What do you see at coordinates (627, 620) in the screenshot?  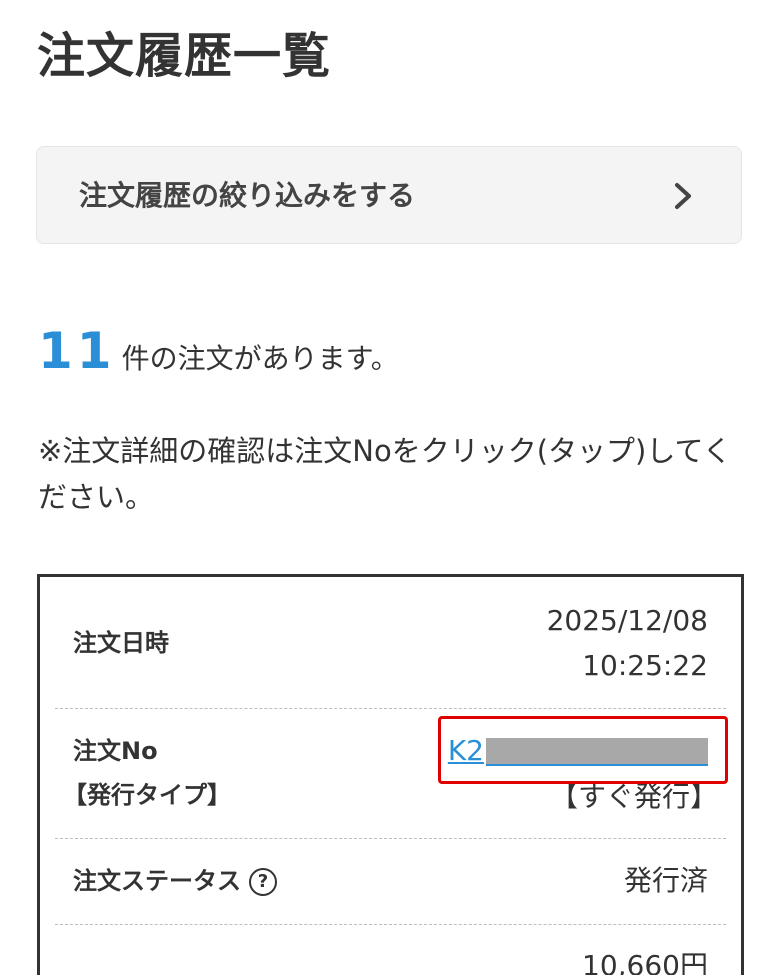 I see `order-date-value: 2025/12/08` at bounding box center [627, 620].